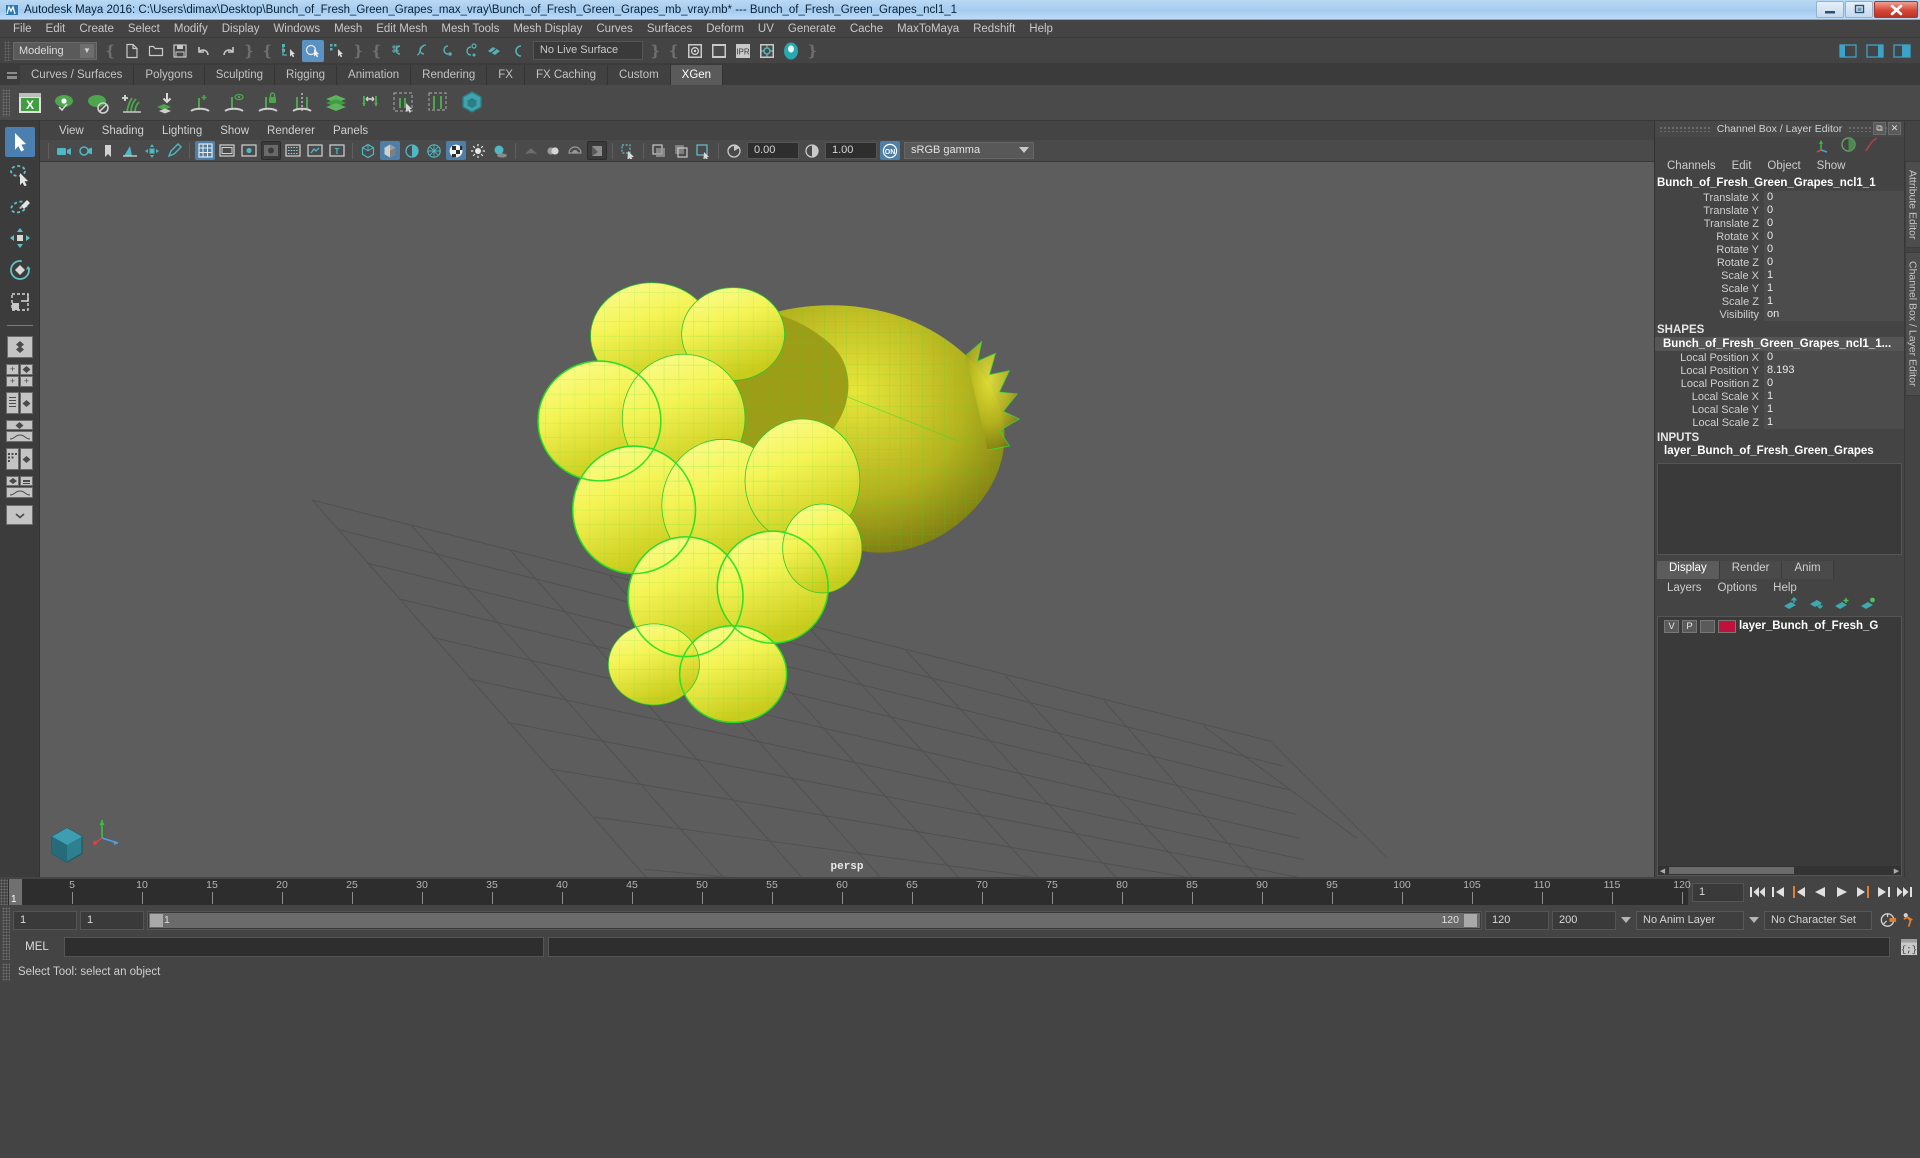 The width and height of the screenshot is (1920, 1158). I want to click on viewport-menu-view: View, so click(71, 131).